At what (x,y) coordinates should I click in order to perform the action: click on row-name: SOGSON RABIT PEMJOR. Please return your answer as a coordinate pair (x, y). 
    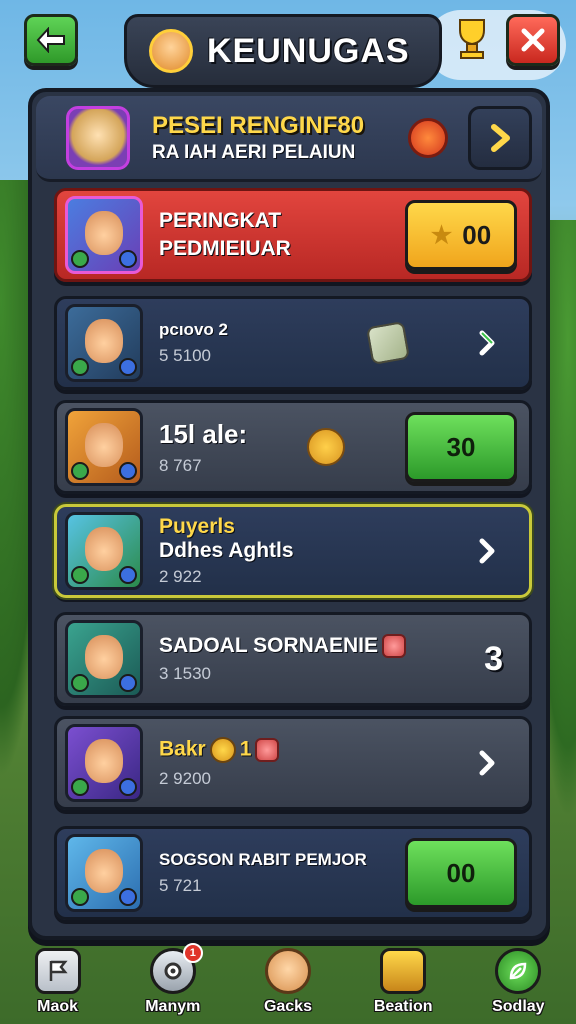
    Looking at the image, I should click on (263, 859).